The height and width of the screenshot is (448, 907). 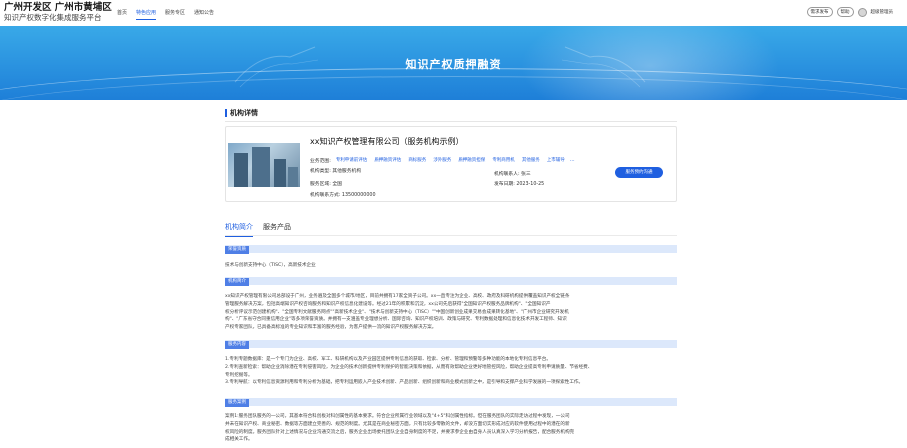 What do you see at coordinates (53, 17) in the screenshot?
I see `site-subtitle: 知识产权数字化集成服务平台` at bounding box center [53, 17].